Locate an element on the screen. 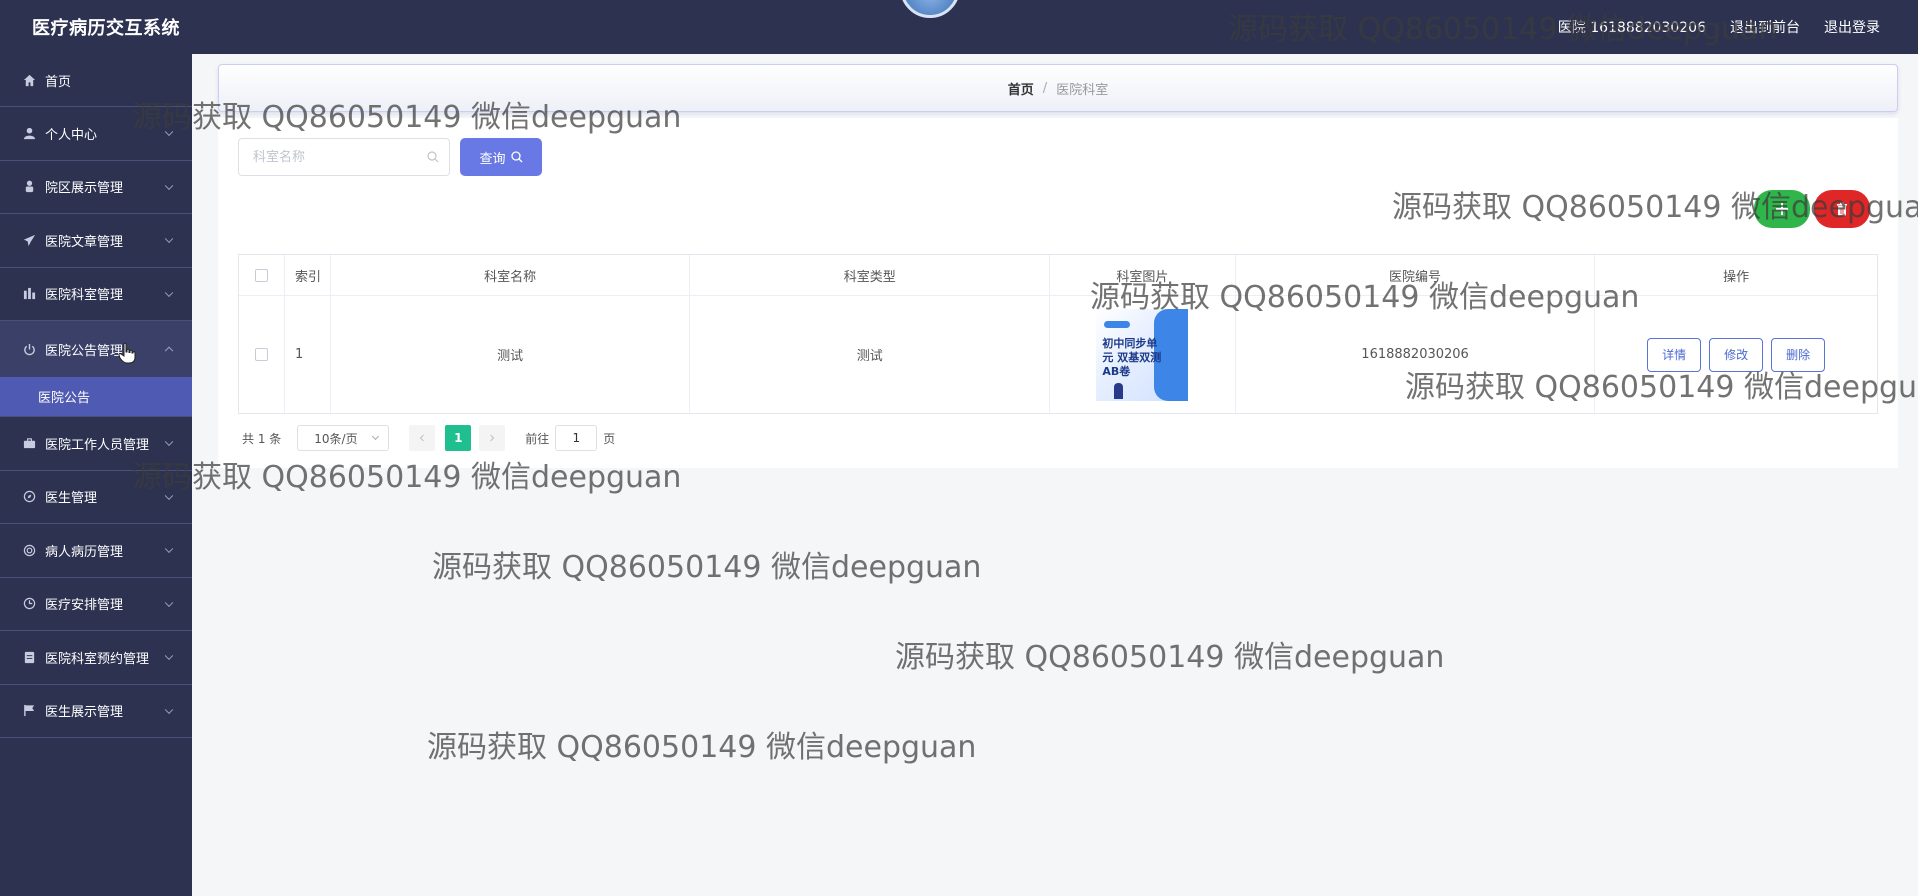 The image size is (1918, 896). trash-icon is located at coordinates (1842, 209).